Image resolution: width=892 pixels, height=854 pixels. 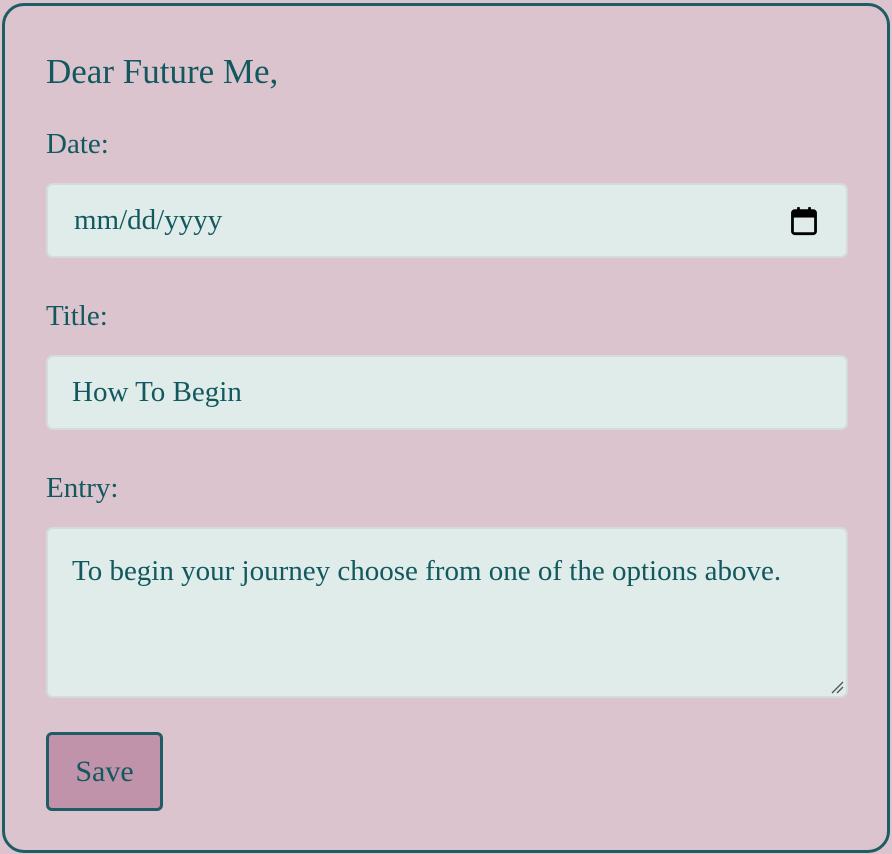 What do you see at coordinates (148, 220) in the screenshot?
I see `date-placeholder: mm/dd/yyyy` at bounding box center [148, 220].